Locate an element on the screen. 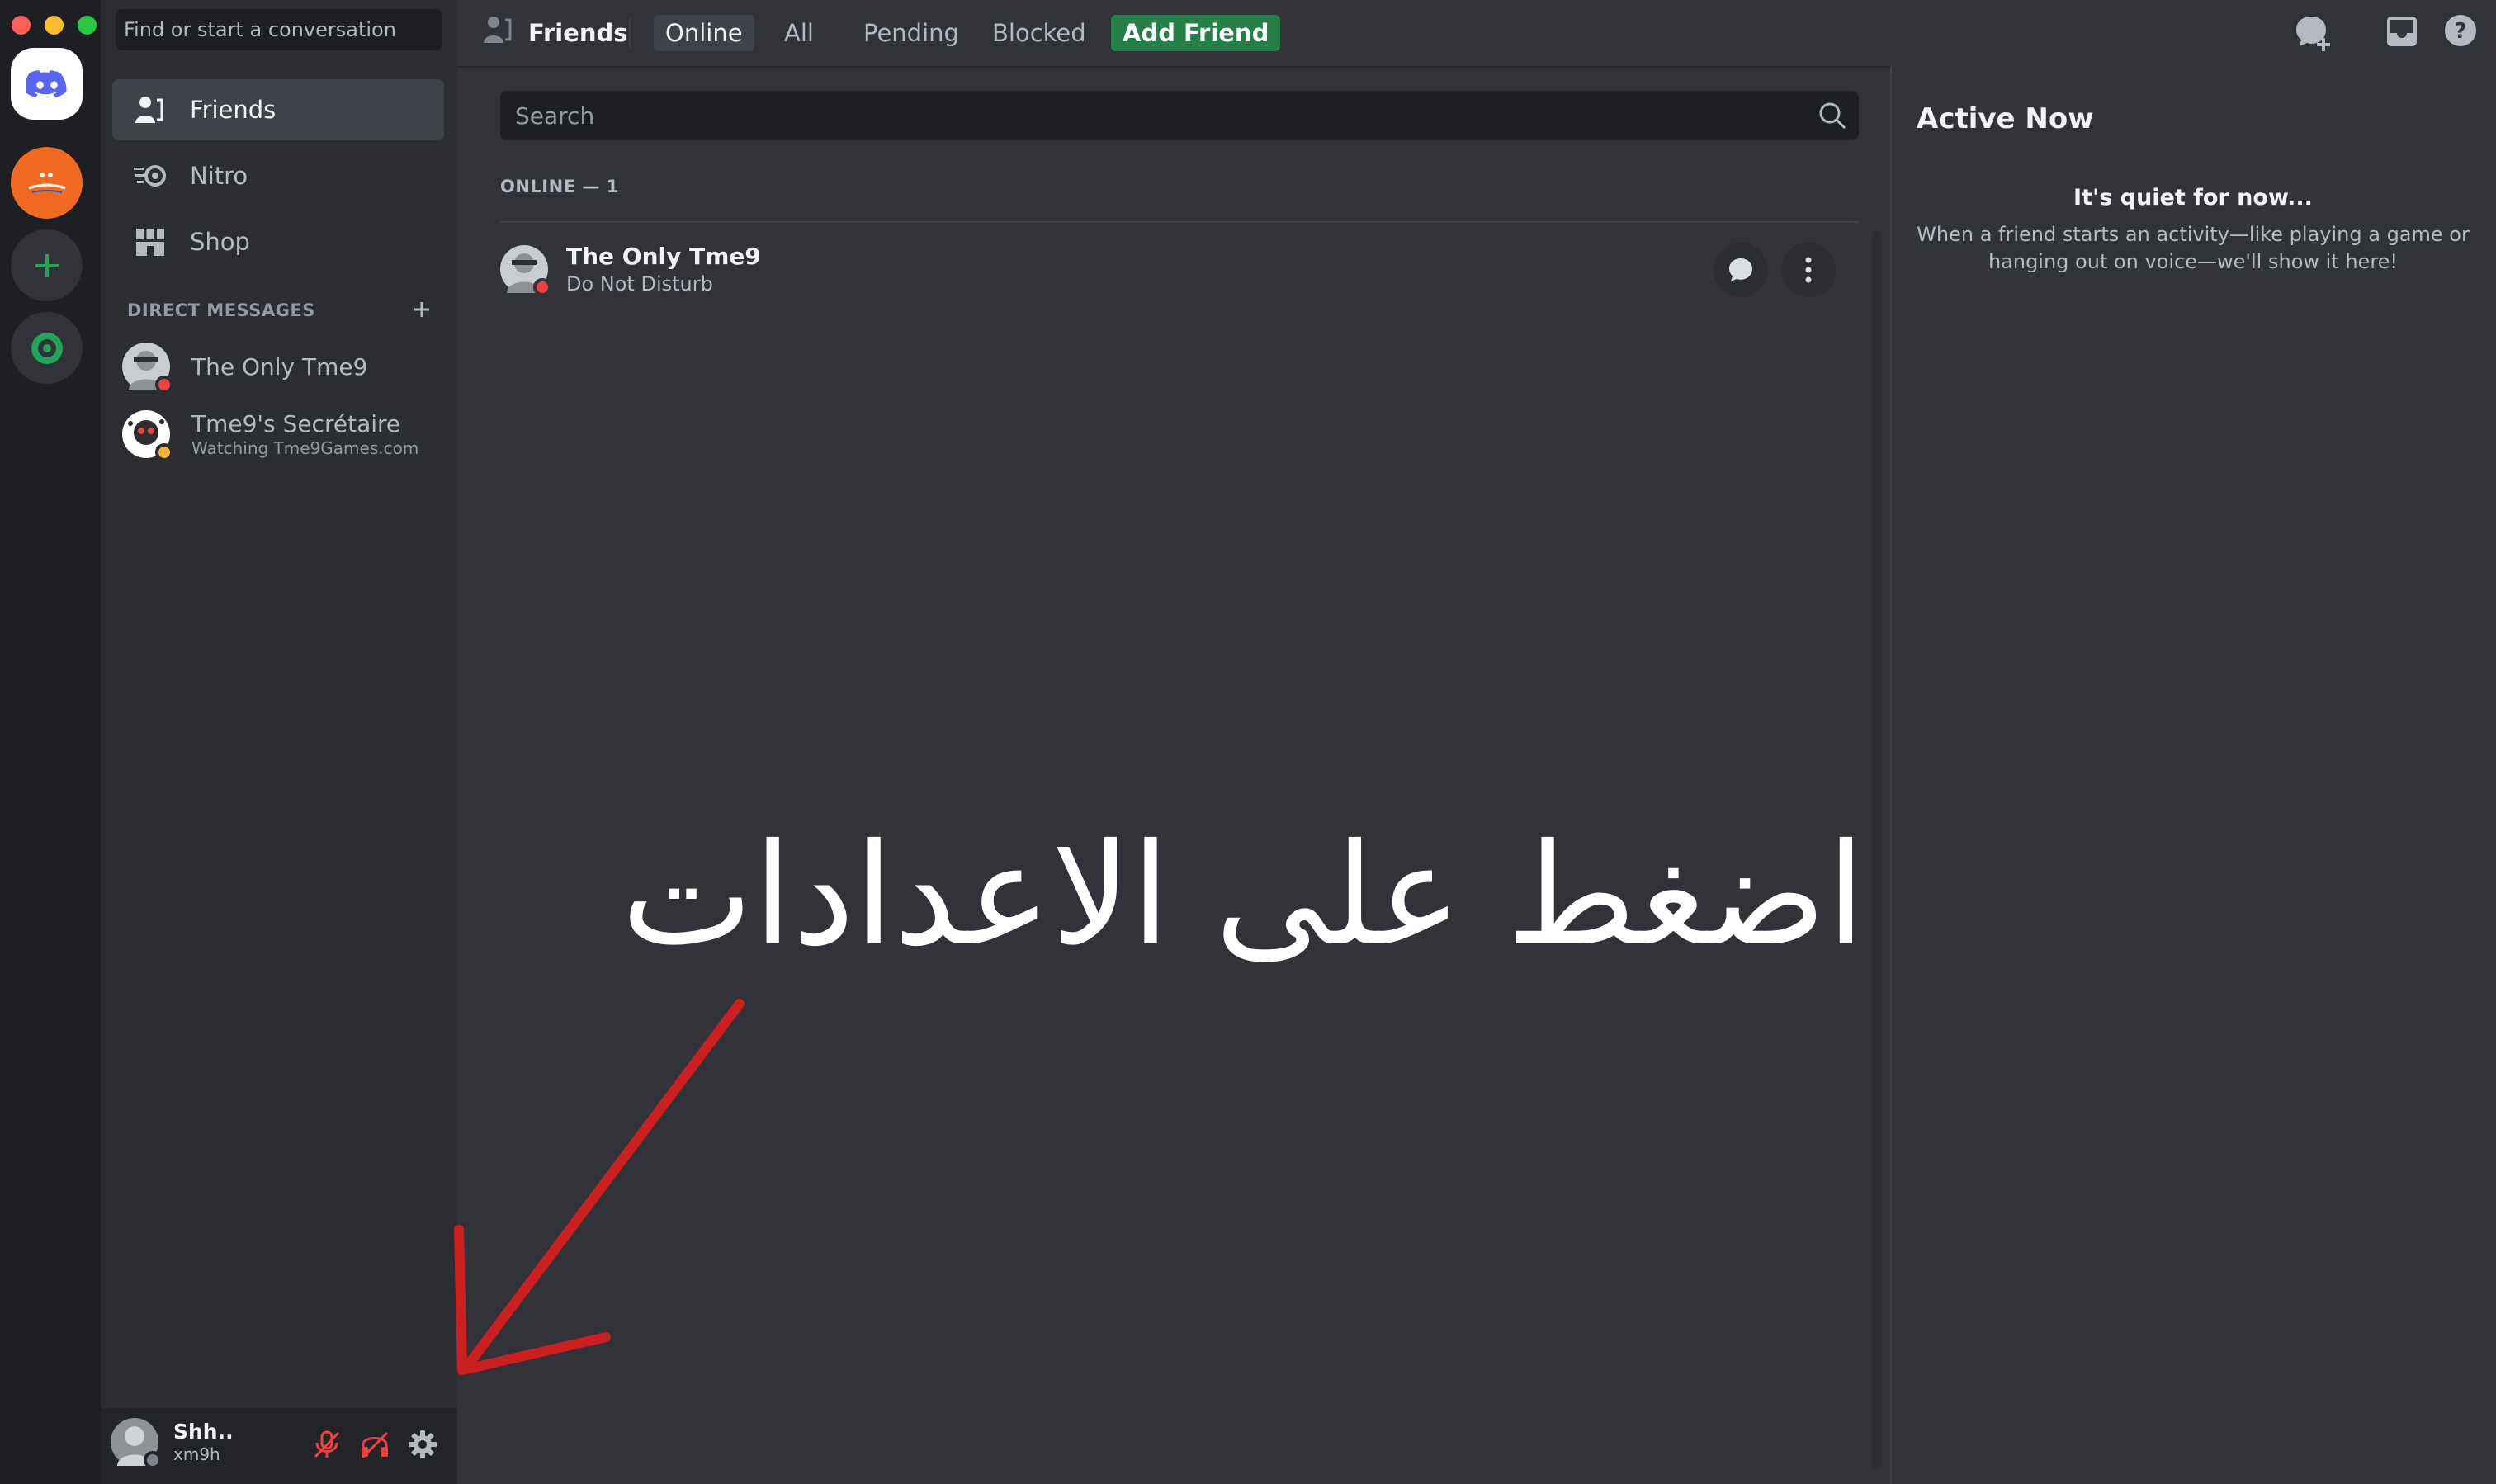 The width and height of the screenshot is (2496, 1484). inbox-icon is located at coordinates (2402, 31).